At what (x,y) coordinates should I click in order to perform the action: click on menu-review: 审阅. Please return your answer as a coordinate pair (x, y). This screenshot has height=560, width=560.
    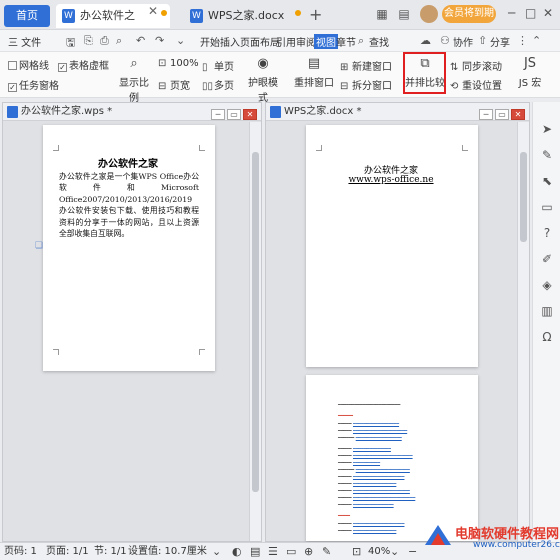
    Looking at the image, I should click on (306, 41).